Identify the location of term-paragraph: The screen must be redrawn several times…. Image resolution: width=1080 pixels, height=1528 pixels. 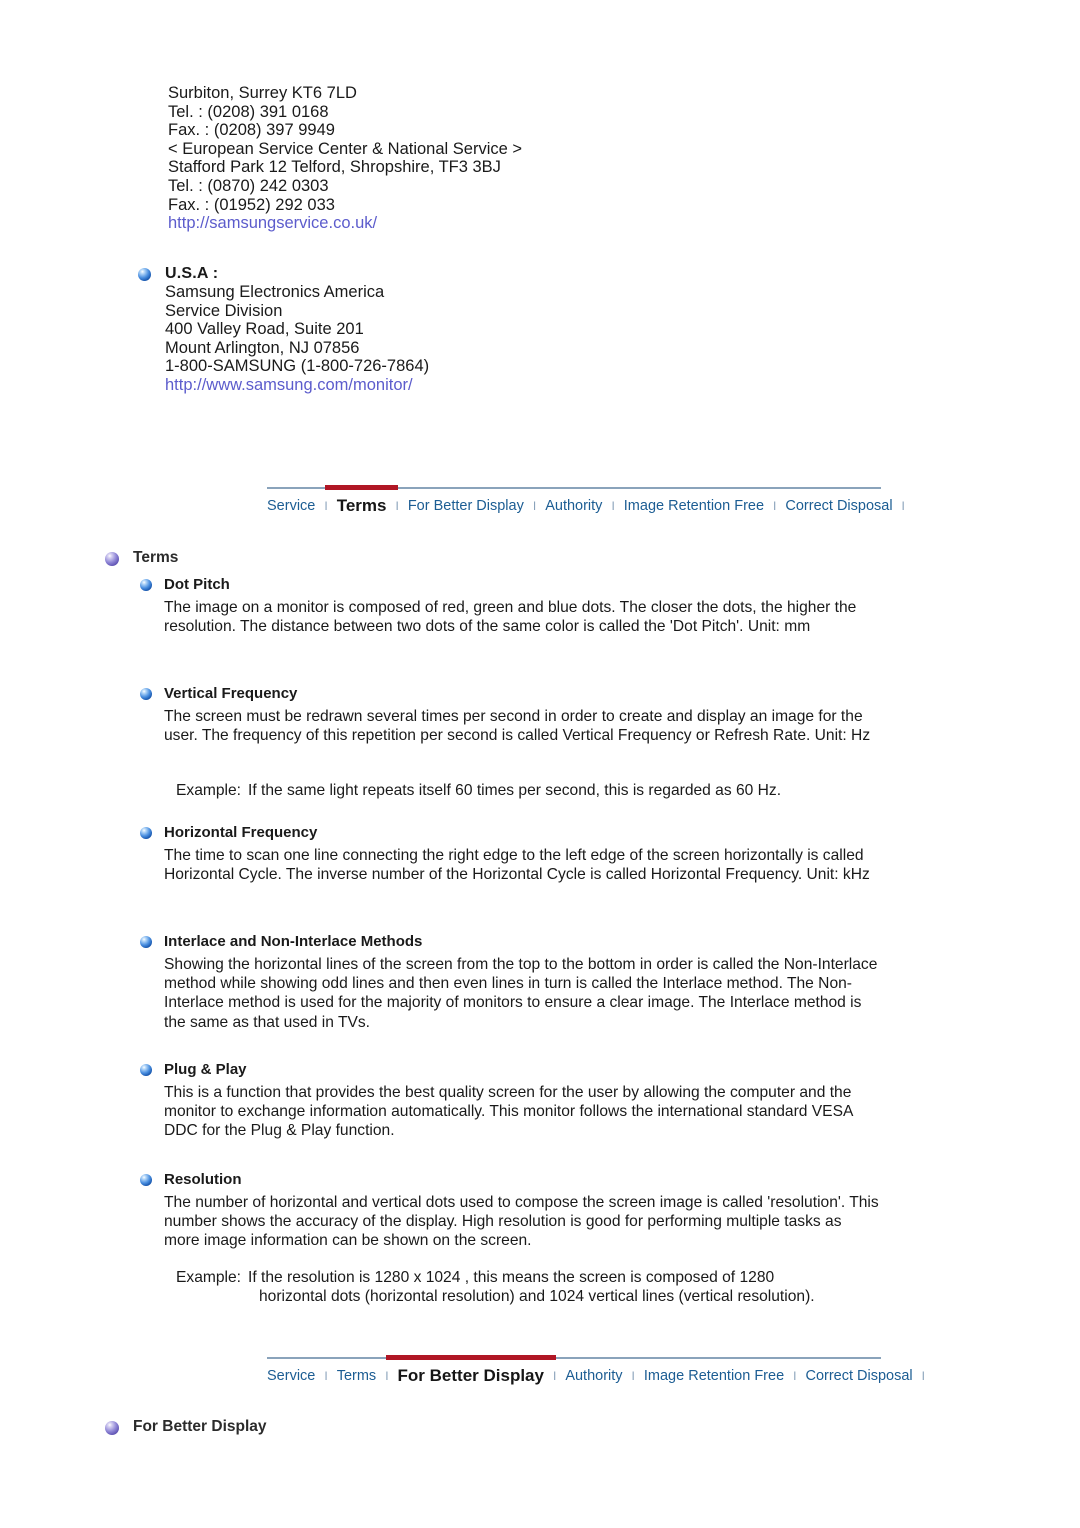
(517, 726).